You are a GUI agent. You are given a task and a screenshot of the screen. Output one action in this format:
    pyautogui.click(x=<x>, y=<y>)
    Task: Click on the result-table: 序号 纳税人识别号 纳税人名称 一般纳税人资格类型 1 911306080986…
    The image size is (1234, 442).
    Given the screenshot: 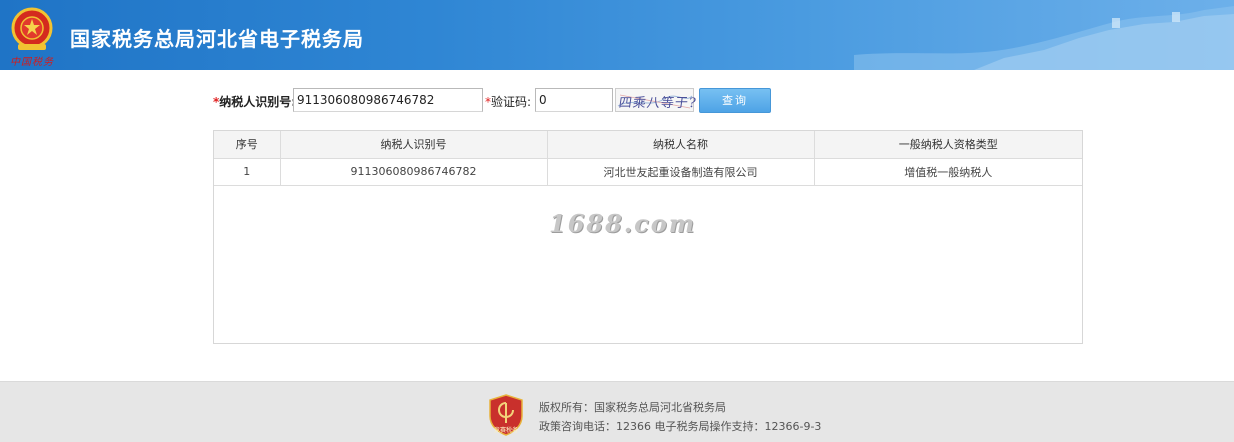 What is the action you would take?
    pyautogui.click(x=648, y=158)
    